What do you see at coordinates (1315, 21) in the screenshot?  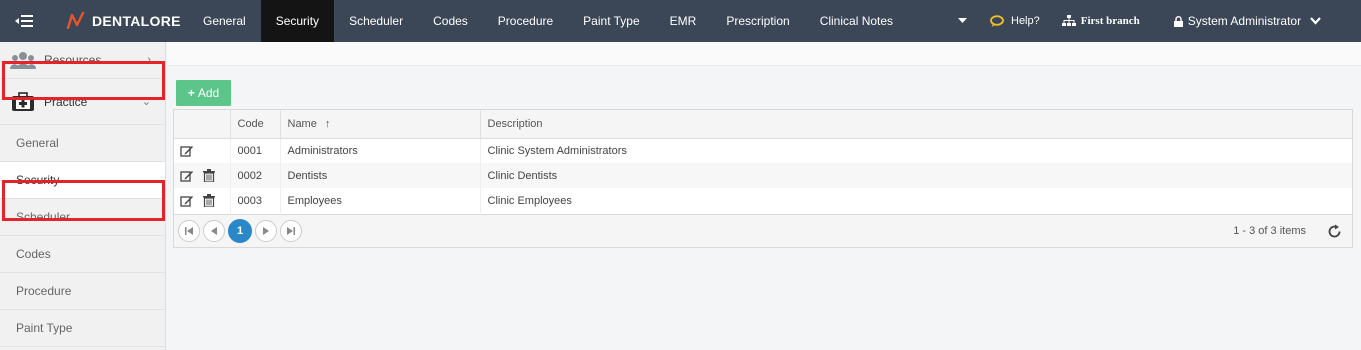 I see `chevron-down-icon` at bounding box center [1315, 21].